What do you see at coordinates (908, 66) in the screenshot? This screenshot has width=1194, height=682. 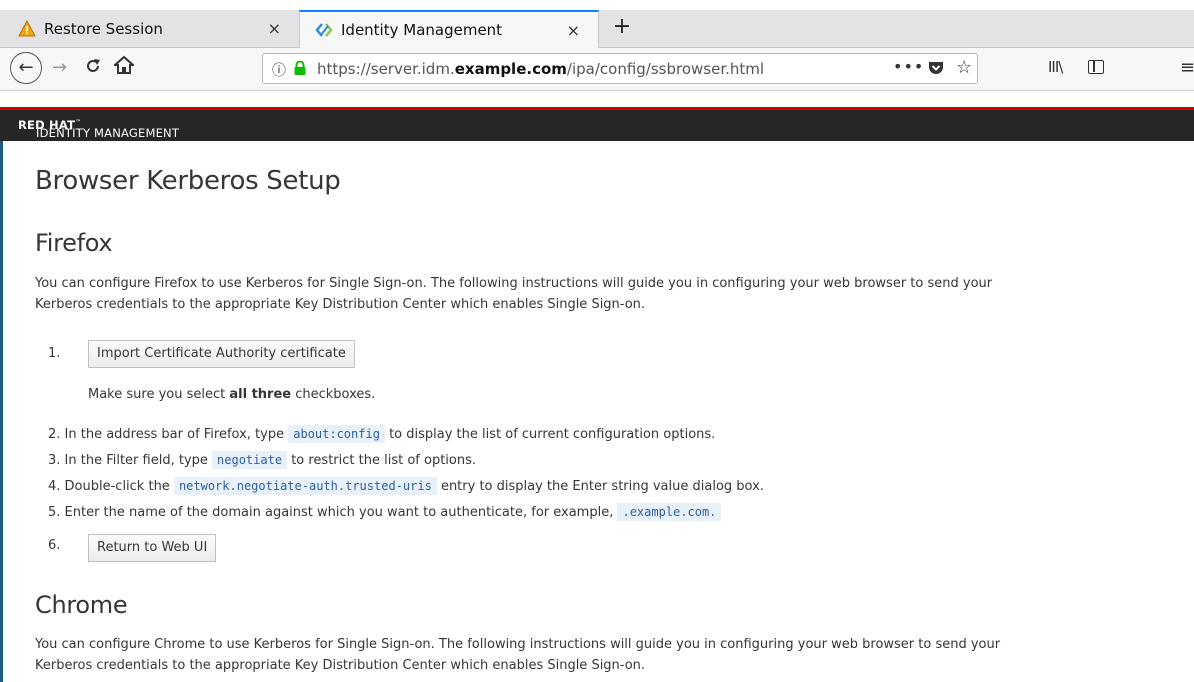 I see `page-actions-icon: •••` at bounding box center [908, 66].